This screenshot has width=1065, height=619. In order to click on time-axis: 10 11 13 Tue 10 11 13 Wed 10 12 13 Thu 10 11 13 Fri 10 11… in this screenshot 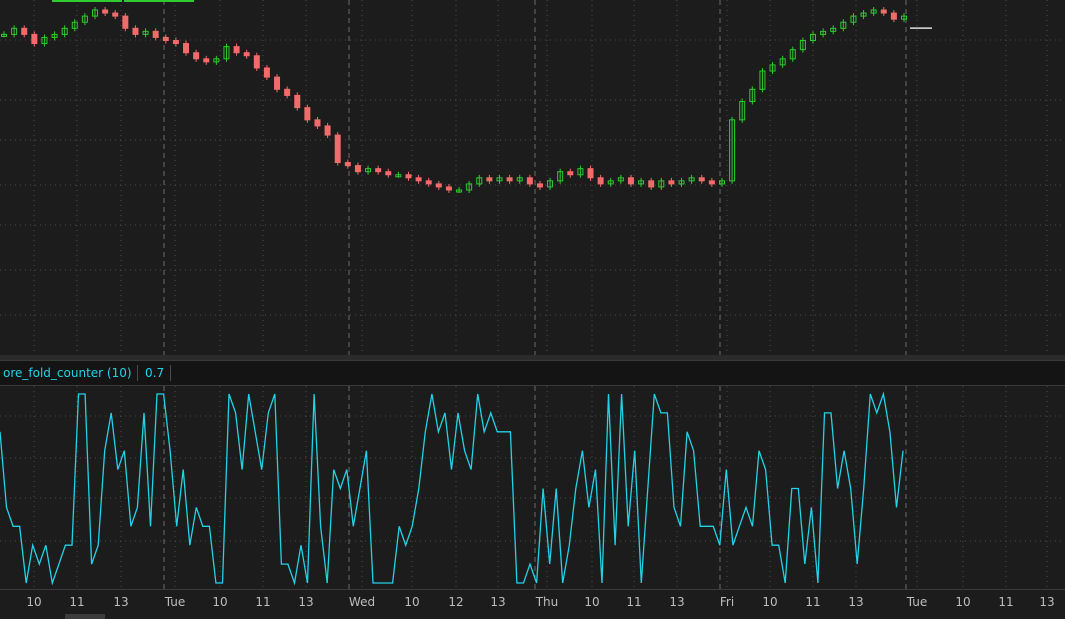, I will do `click(532, 604)`.